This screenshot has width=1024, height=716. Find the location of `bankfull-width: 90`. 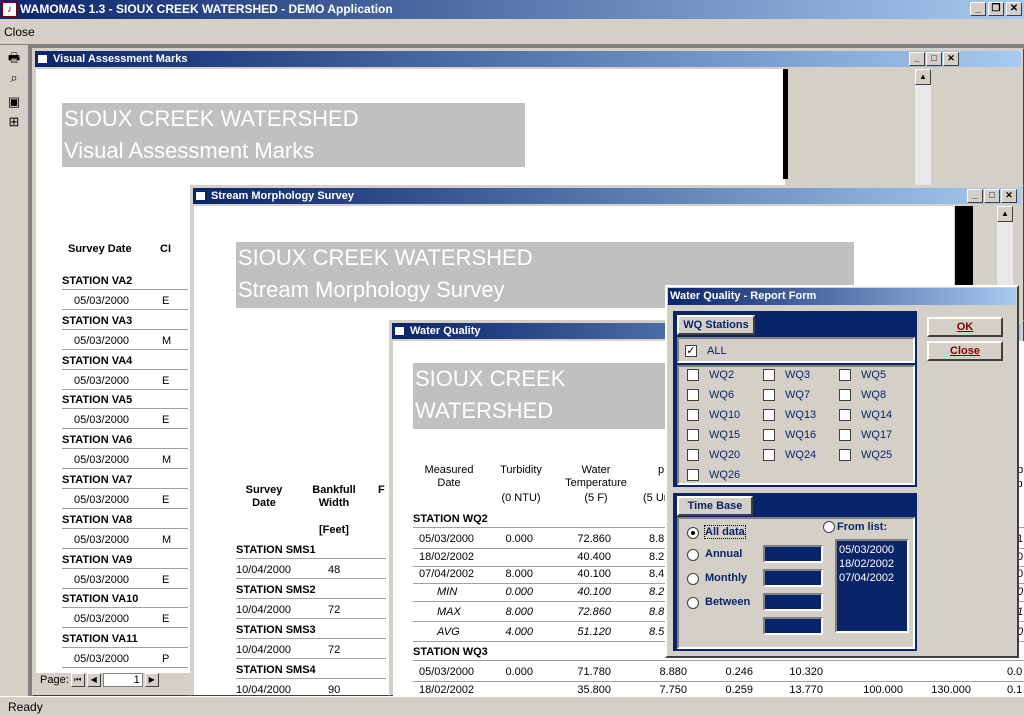

bankfull-width: 90 is located at coordinates (334, 689).